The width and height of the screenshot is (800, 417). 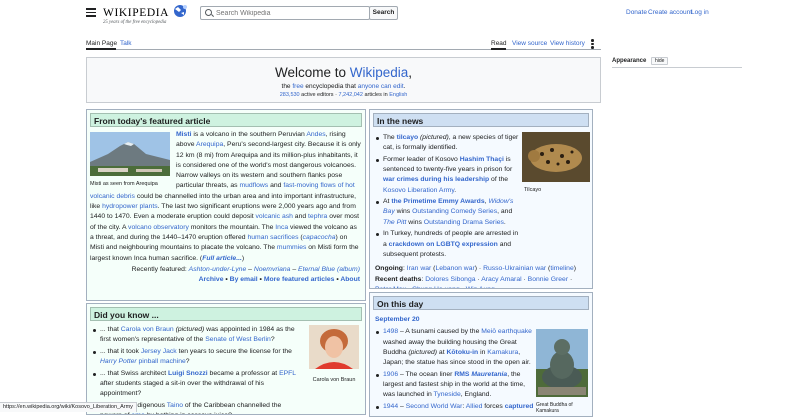 What do you see at coordinates (514, 268) in the screenshot?
I see `inline-link: Russo-Ukrainian war` at bounding box center [514, 268].